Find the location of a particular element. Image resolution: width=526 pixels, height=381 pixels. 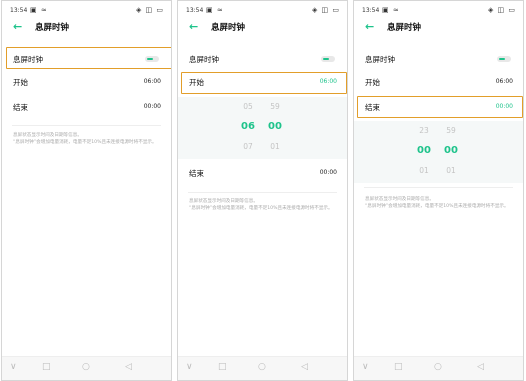

picker-hour-prev: 23 is located at coordinates (424, 130).